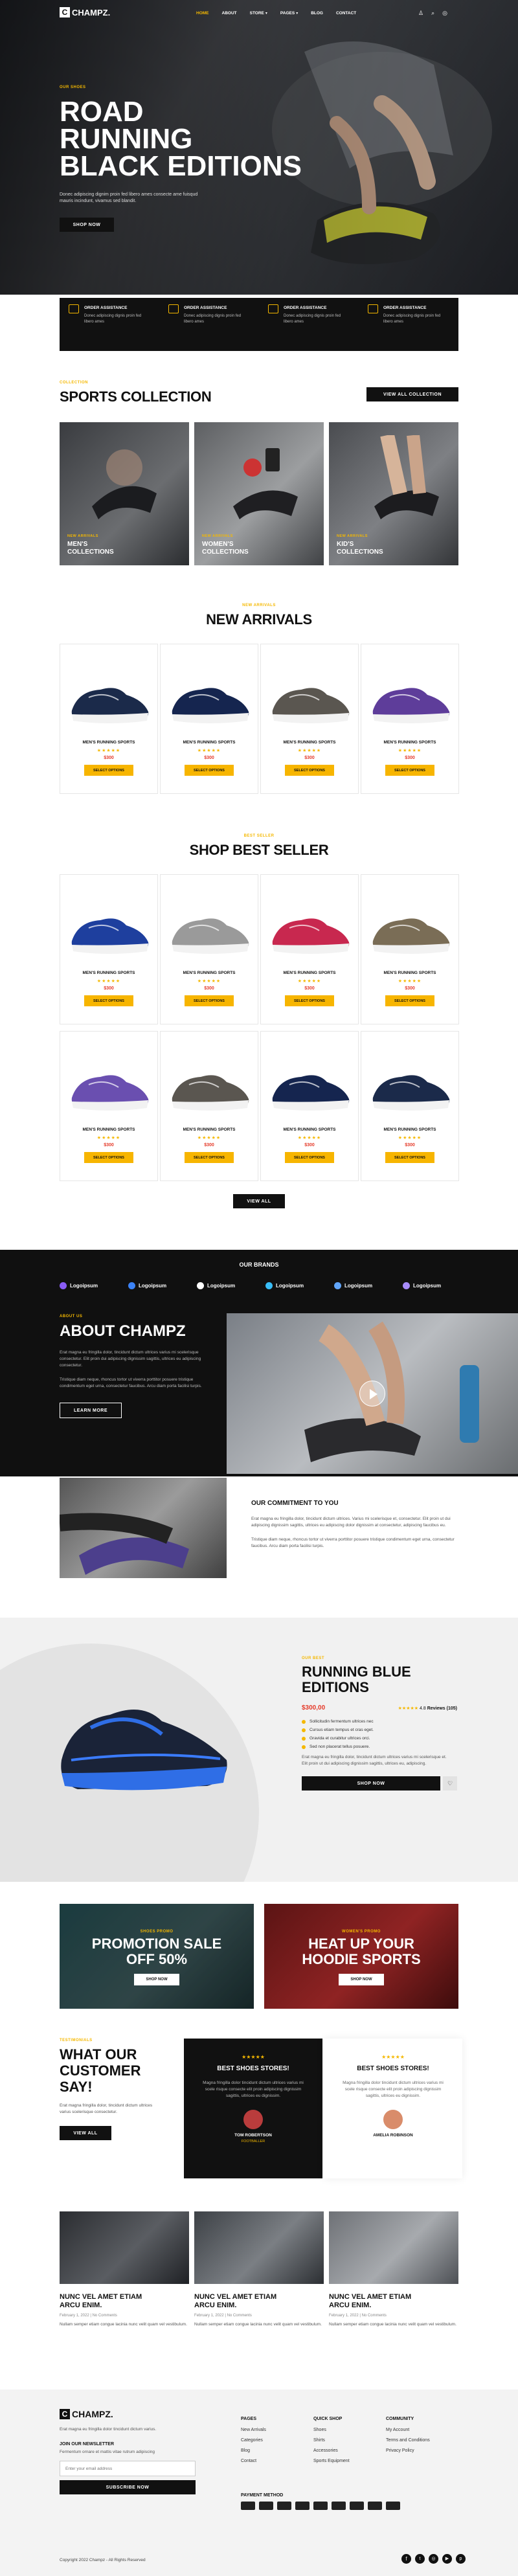 The image size is (518, 2576). What do you see at coordinates (393, 494) in the screenshot?
I see `collection-card-kids: NEW ARRIVALS KID'S COLLECTIONS` at bounding box center [393, 494].